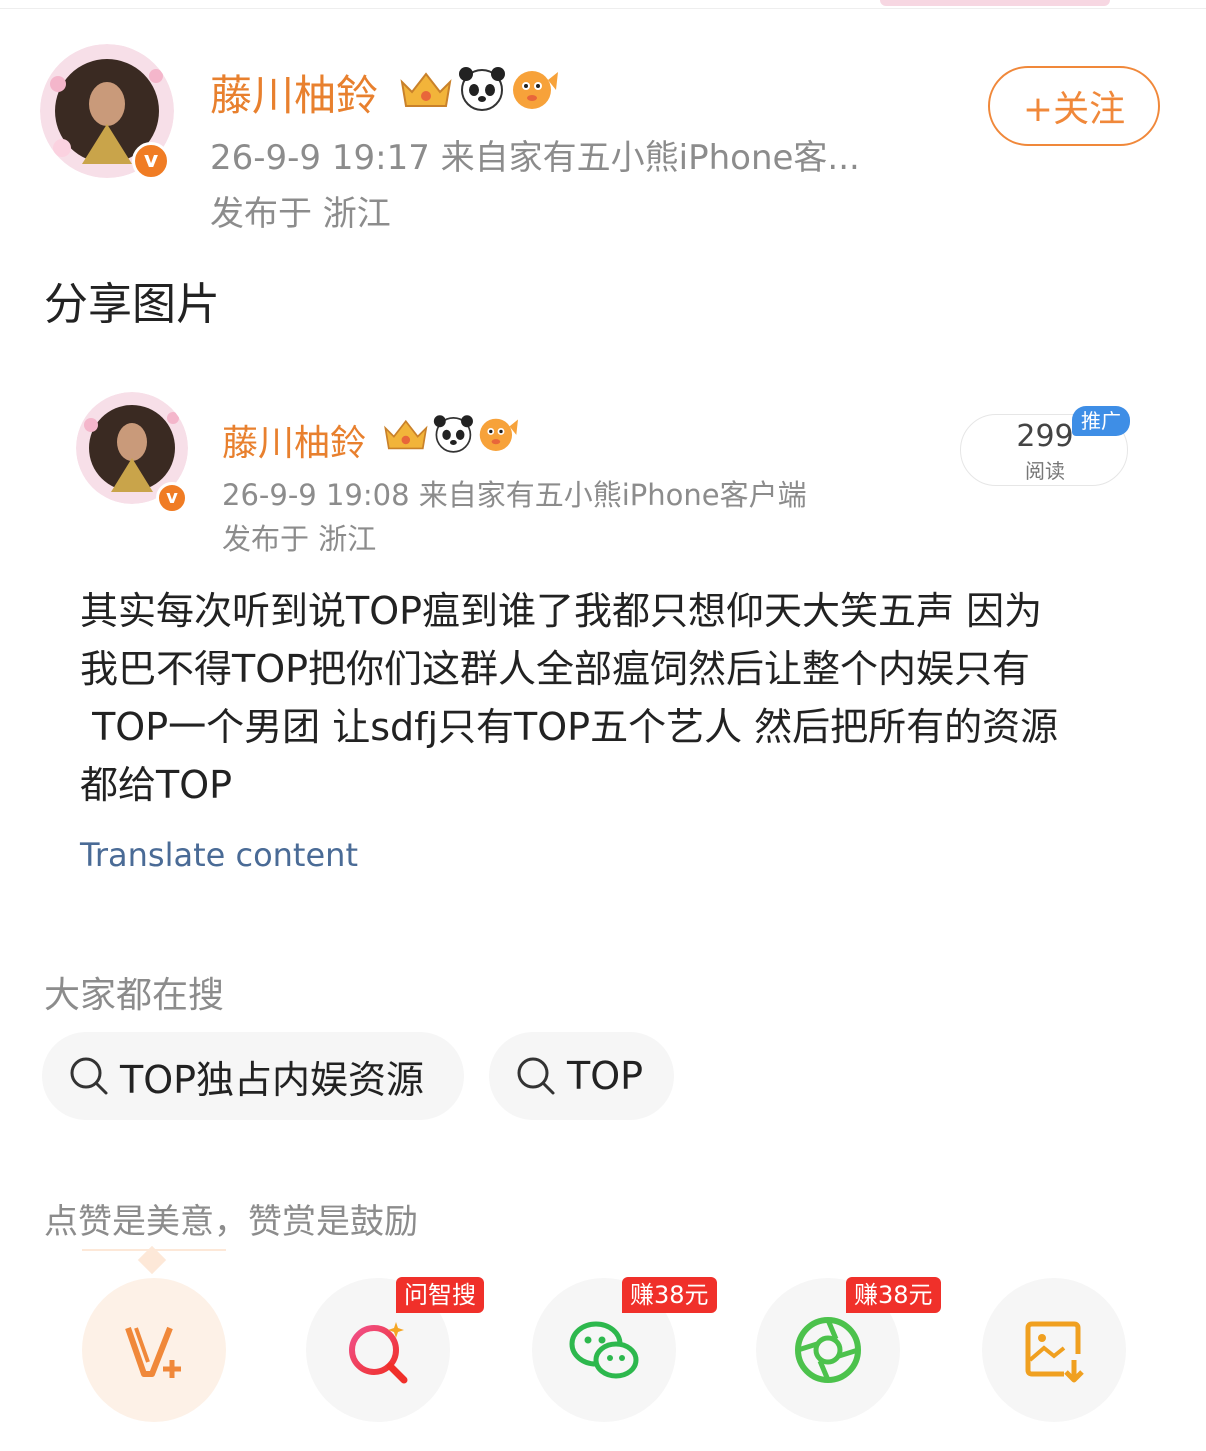  Describe the element at coordinates (134, 995) in the screenshot. I see `trending-label: 大家都在搜` at that location.